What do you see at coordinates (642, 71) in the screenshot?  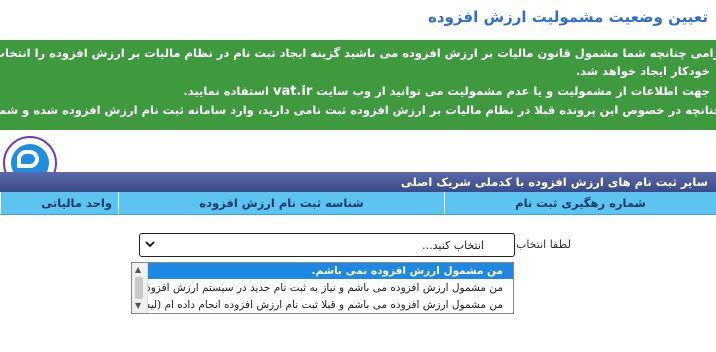 I see `notice-line-2: خودکار ایجاد خواهد شد.` at bounding box center [642, 71].